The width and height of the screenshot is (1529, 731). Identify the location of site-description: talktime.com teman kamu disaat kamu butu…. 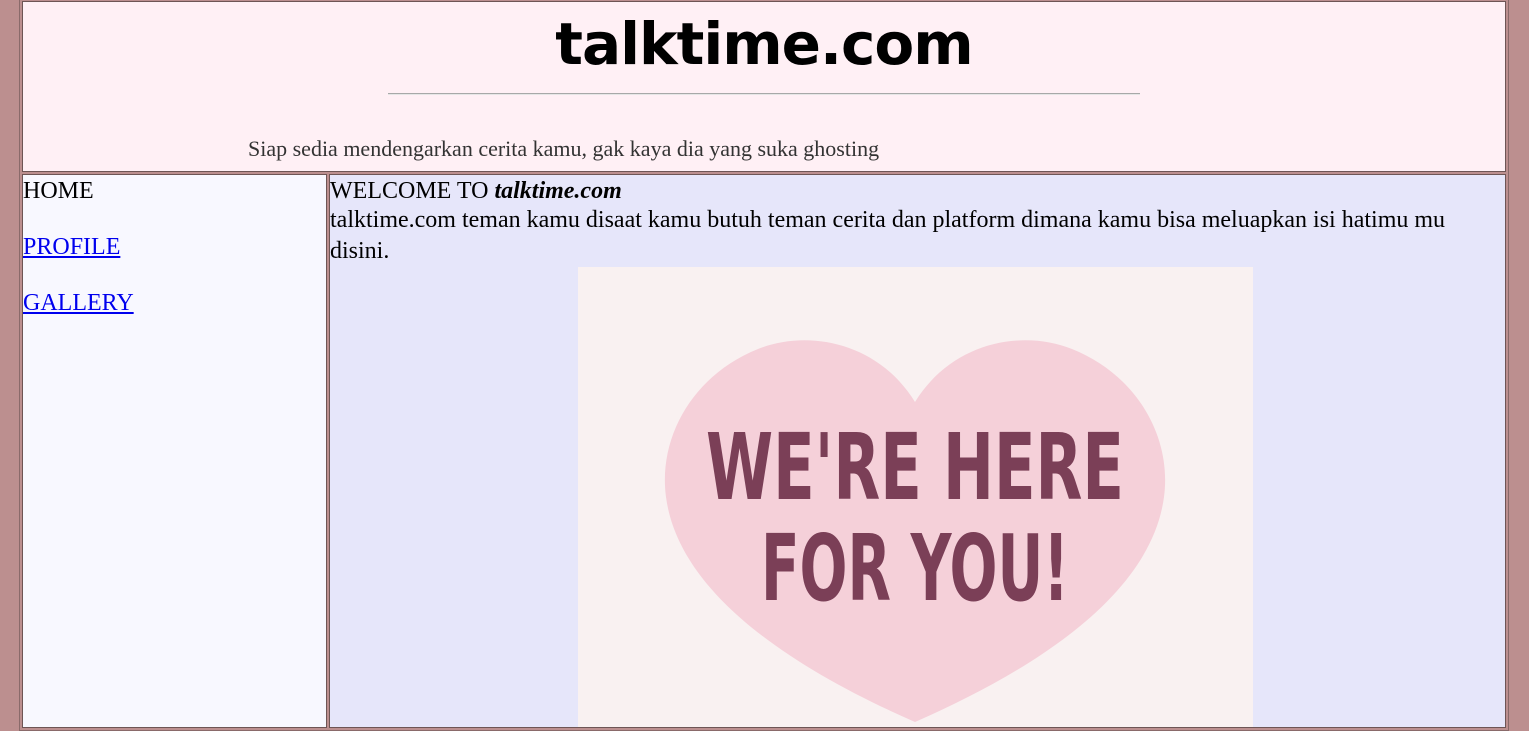
(888, 235).